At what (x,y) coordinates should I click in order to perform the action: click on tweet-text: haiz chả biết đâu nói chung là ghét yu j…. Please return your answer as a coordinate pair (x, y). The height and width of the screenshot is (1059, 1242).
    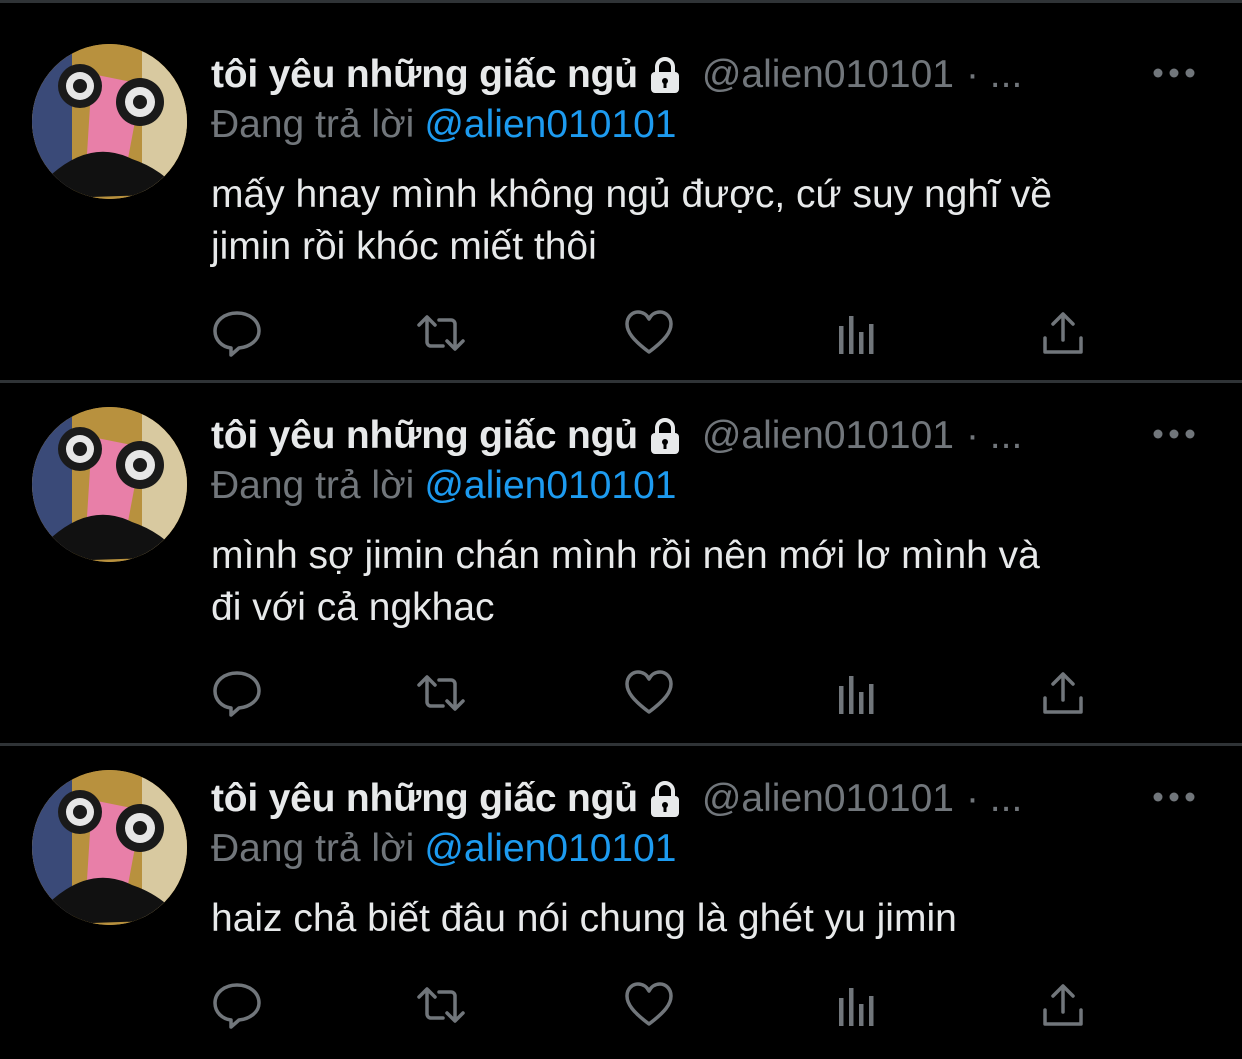
    Looking at the image, I should click on (584, 918).